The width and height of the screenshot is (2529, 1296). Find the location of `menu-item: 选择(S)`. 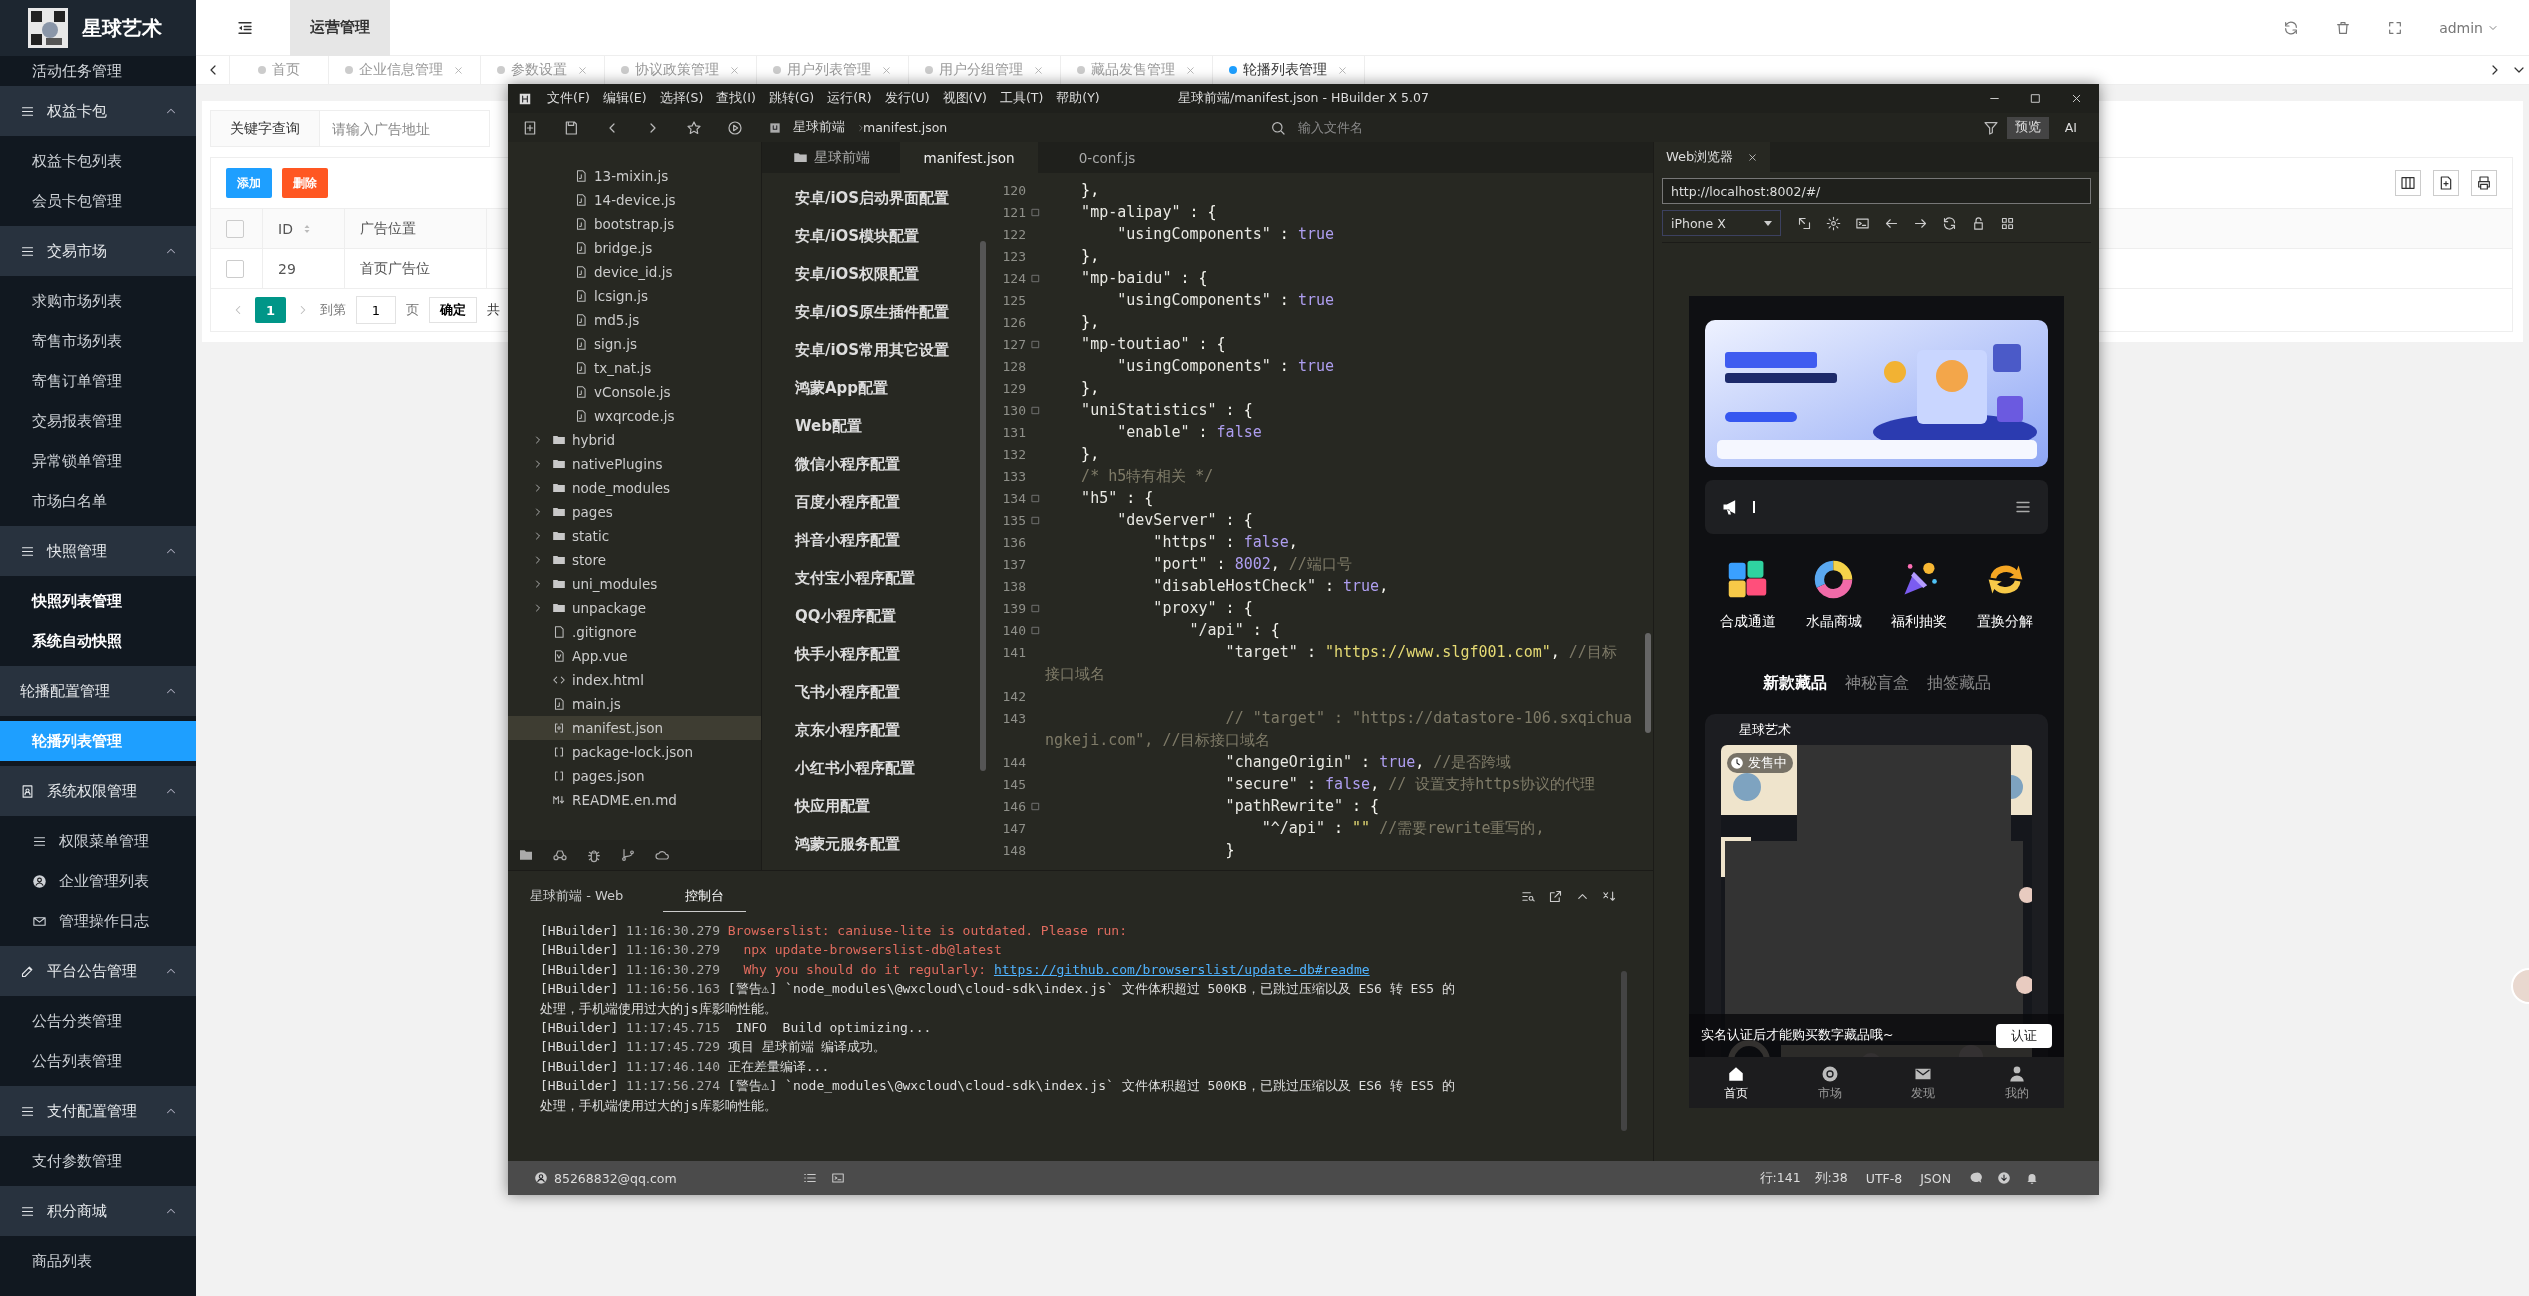

menu-item: 选择(S) is located at coordinates (681, 98).